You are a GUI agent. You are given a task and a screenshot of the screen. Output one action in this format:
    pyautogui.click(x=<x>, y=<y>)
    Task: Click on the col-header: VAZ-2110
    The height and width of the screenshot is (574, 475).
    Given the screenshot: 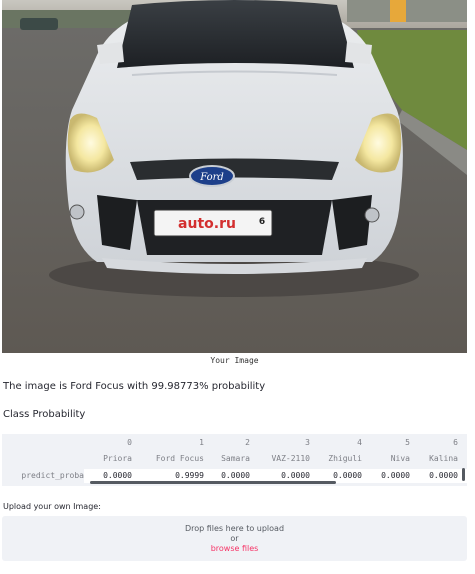 What is the action you would take?
    pyautogui.click(x=287, y=459)
    